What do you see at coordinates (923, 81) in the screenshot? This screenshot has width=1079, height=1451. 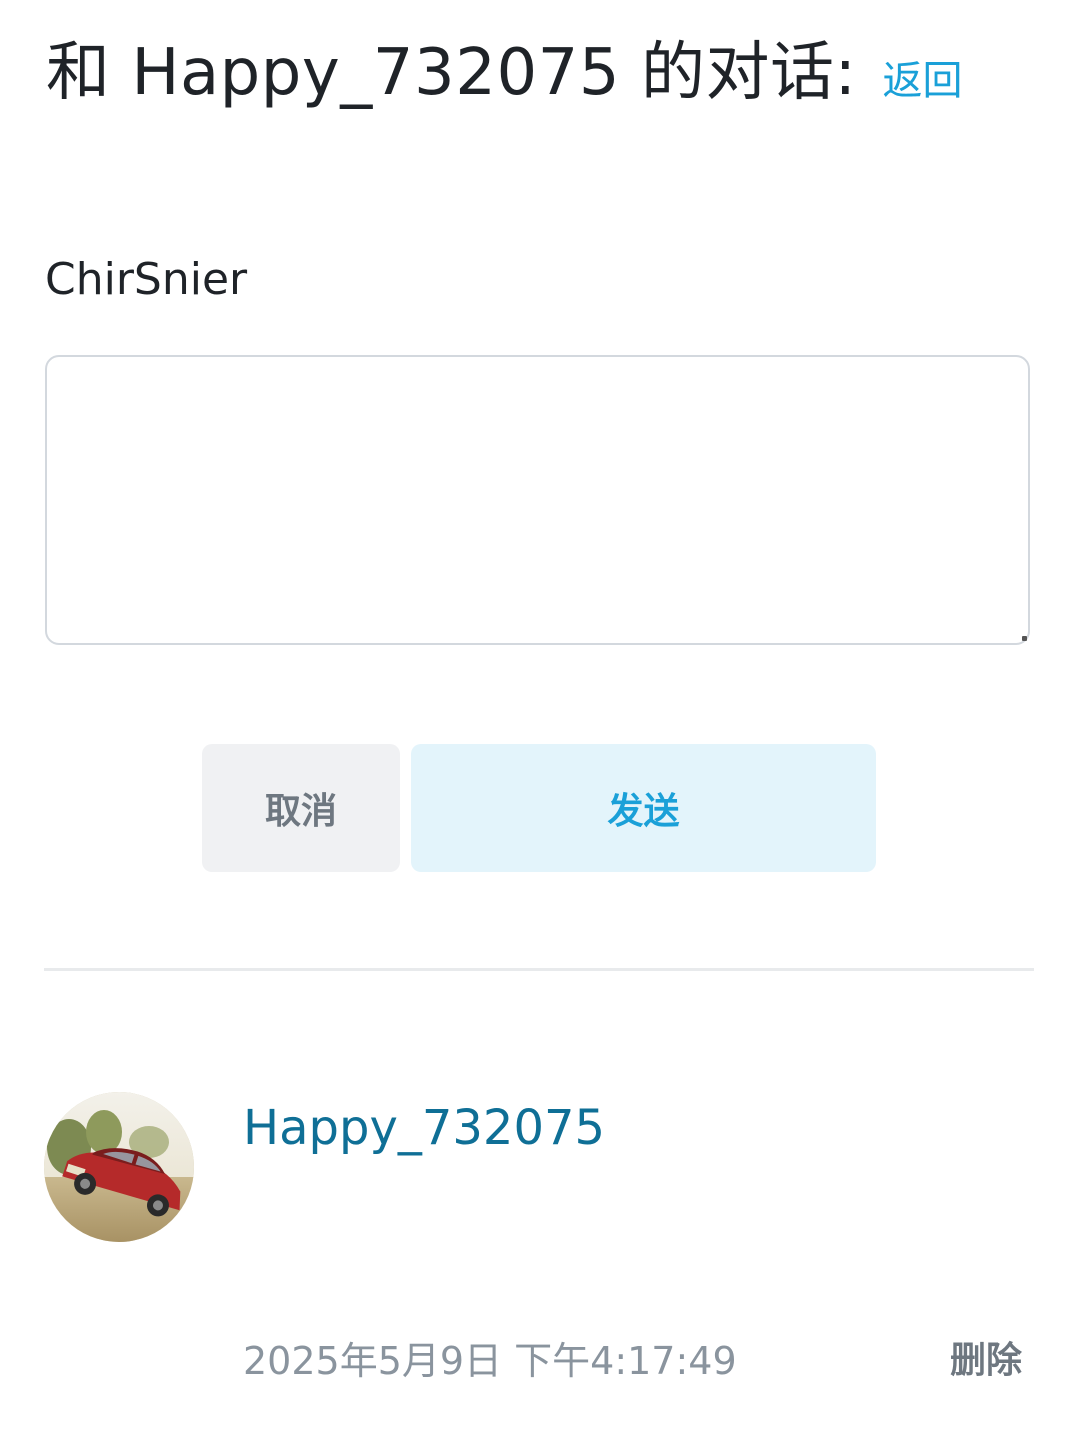 I see `back-link: 返回` at bounding box center [923, 81].